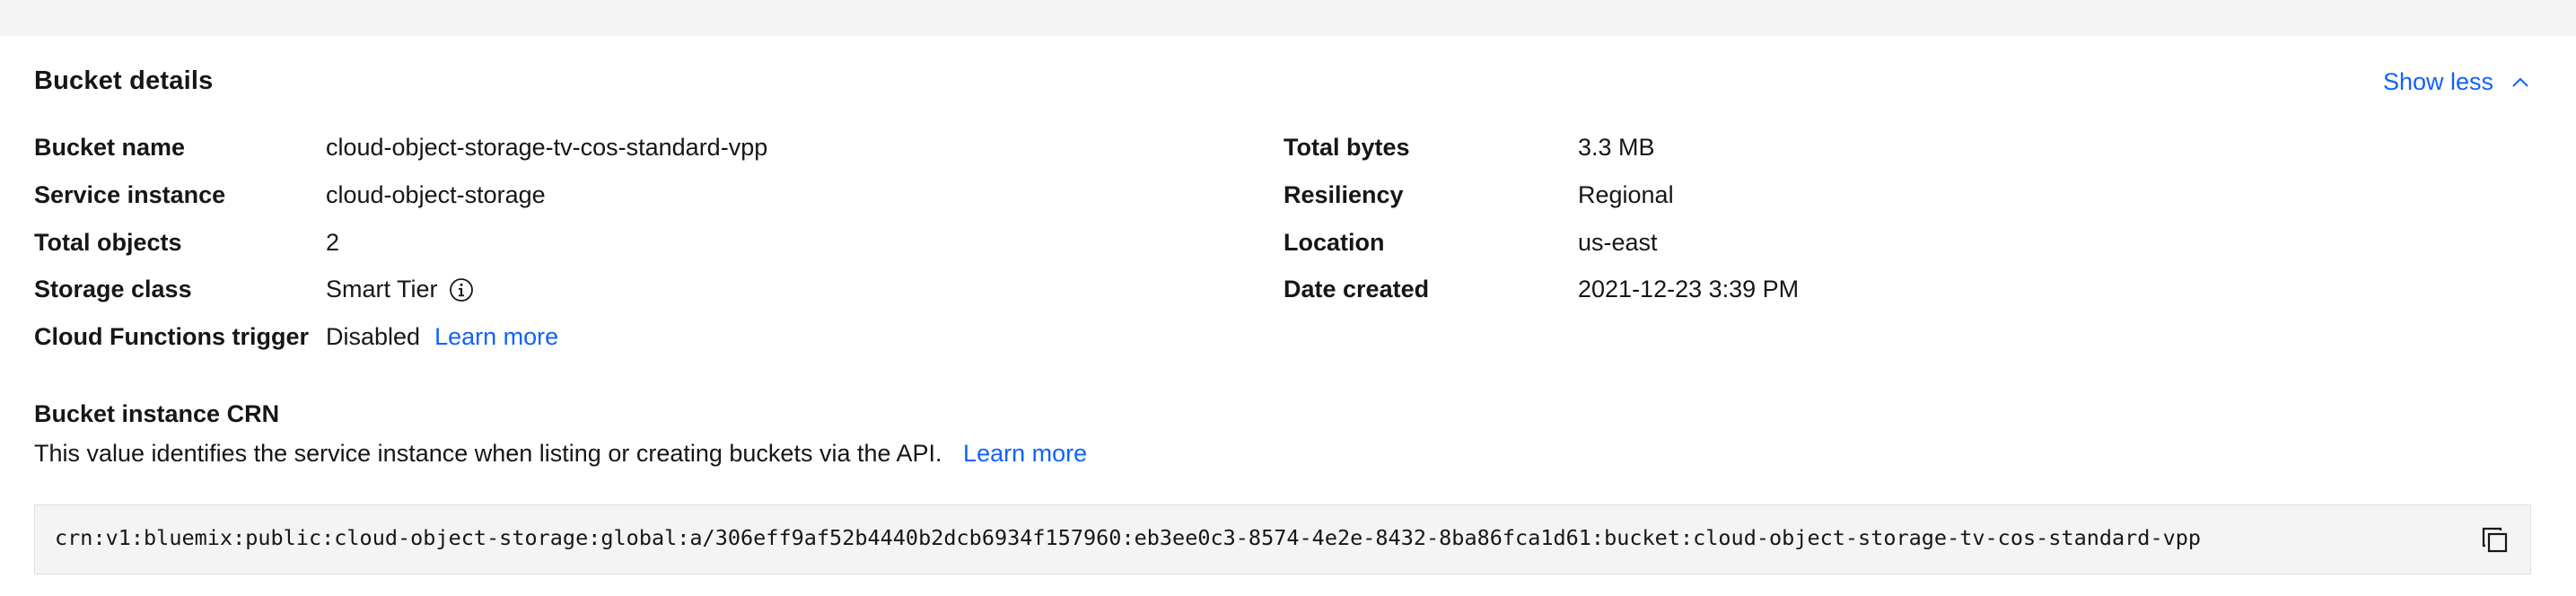  Describe the element at coordinates (130, 194) in the screenshot. I see `detail-label: Service instance` at that location.